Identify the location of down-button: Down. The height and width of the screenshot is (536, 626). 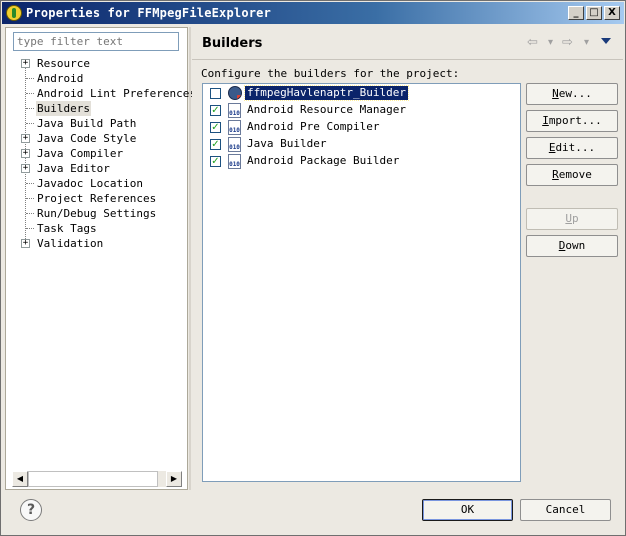
(572, 246).